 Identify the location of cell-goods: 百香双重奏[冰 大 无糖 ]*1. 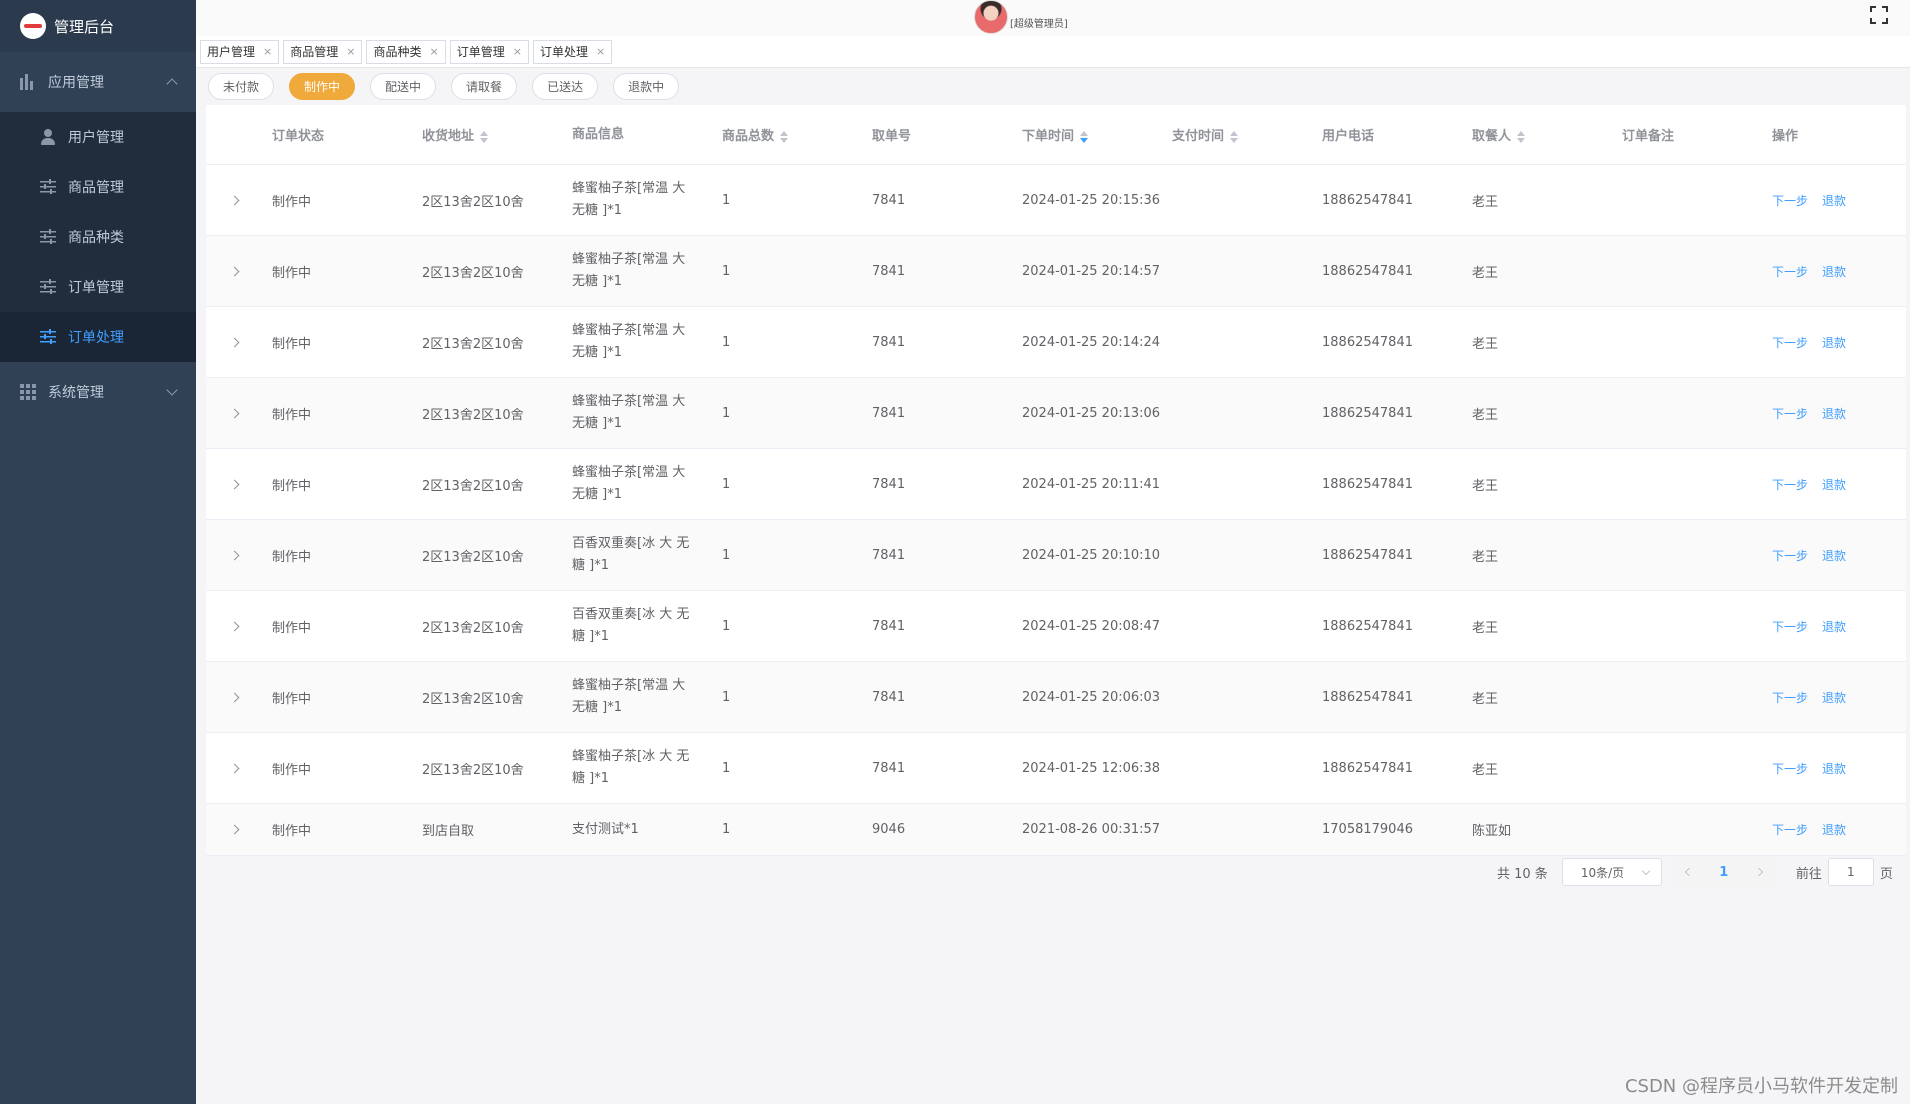
(631, 625).